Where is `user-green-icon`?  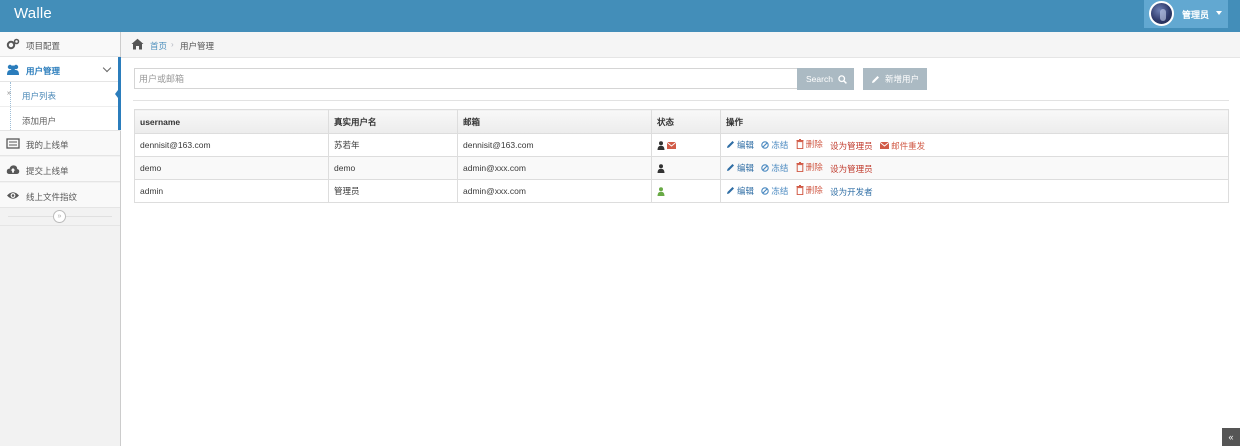 user-green-icon is located at coordinates (661, 191).